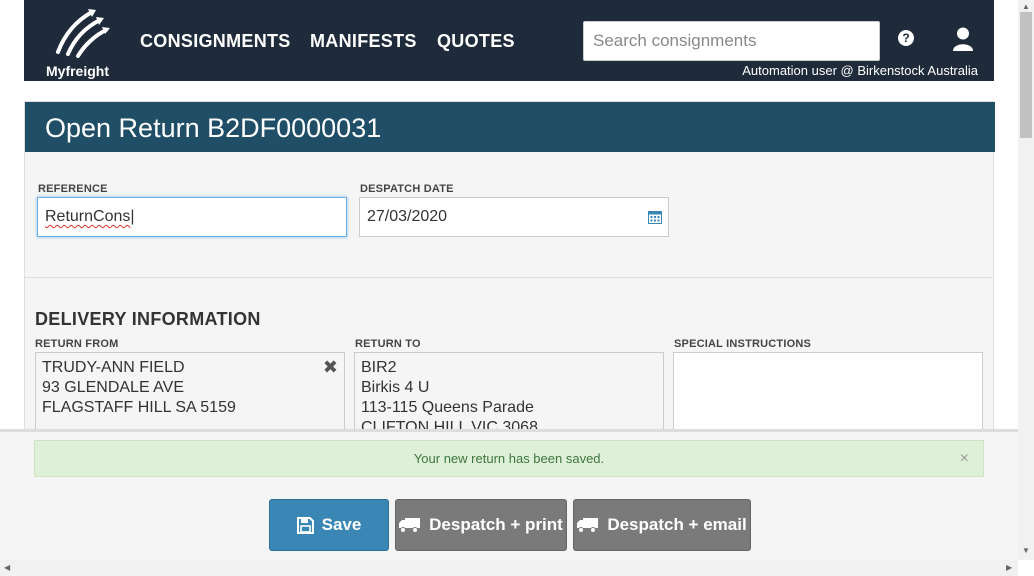 The width and height of the screenshot is (1034, 576). What do you see at coordinates (514, 217) in the screenshot?
I see `despatch-date-input: 27/03/2020` at bounding box center [514, 217].